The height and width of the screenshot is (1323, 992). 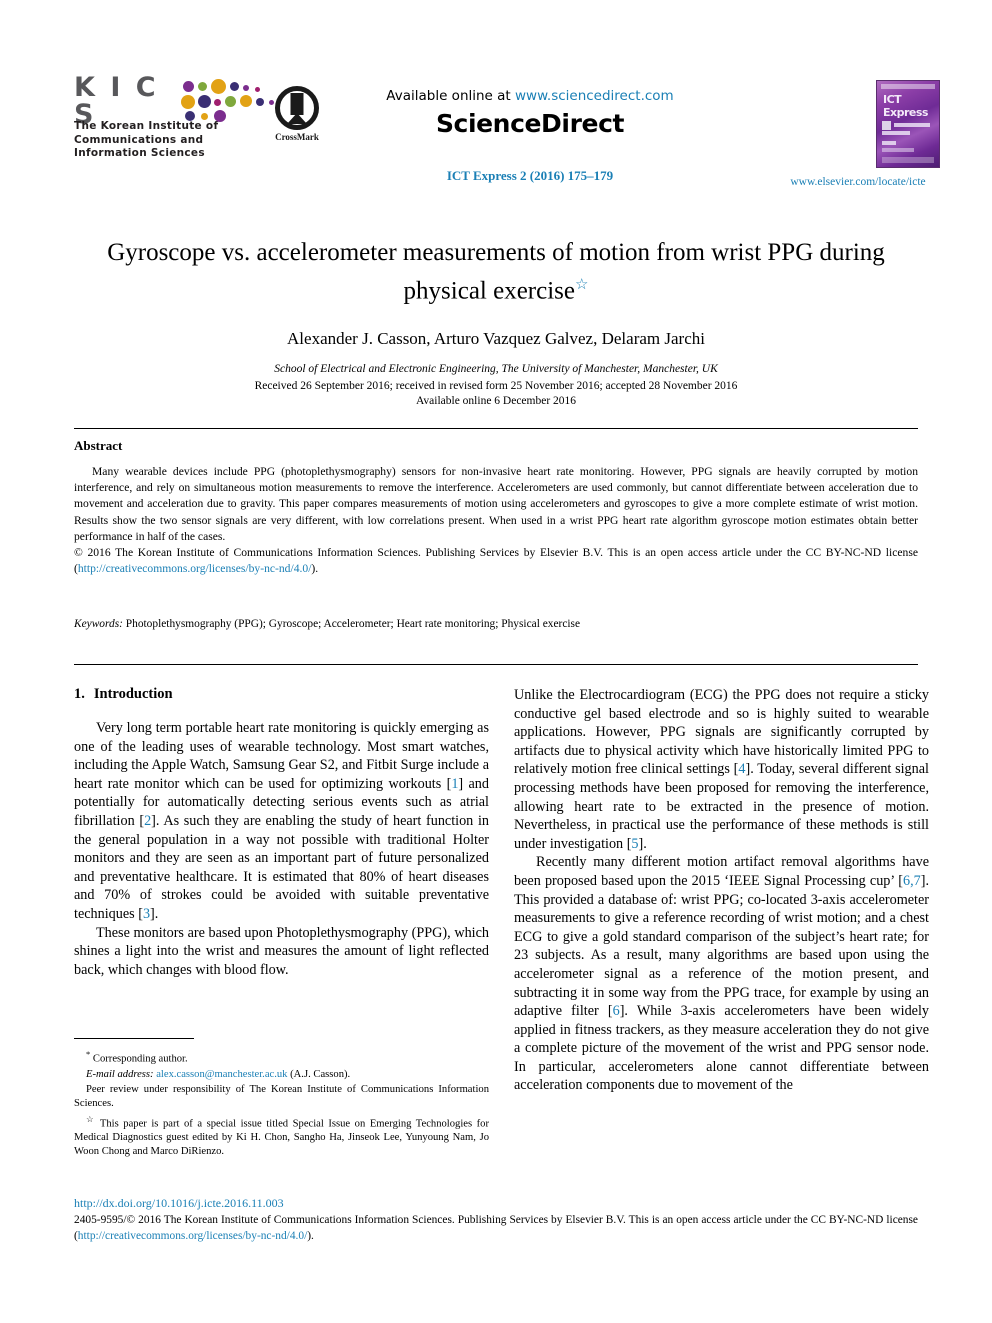 What do you see at coordinates (228, 101) in the screenshot?
I see `kics-dots-icon` at bounding box center [228, 101].